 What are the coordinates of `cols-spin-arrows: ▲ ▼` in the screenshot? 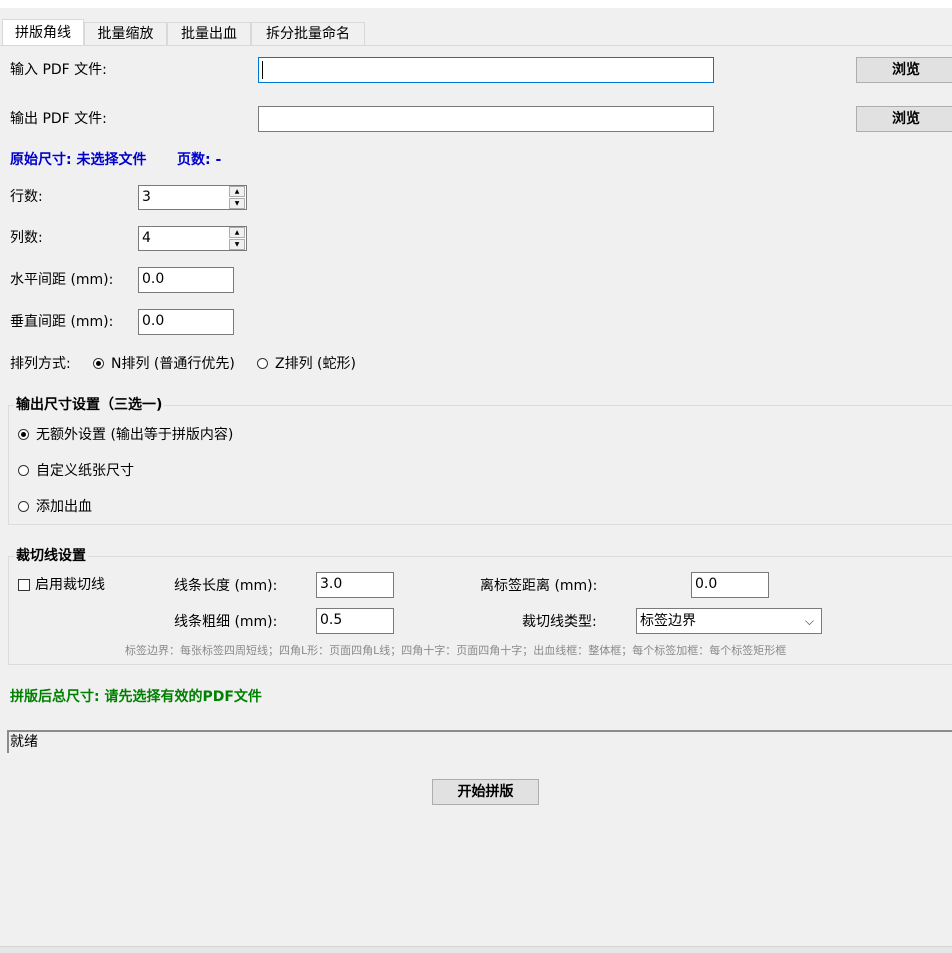 It's located at (237, 238).